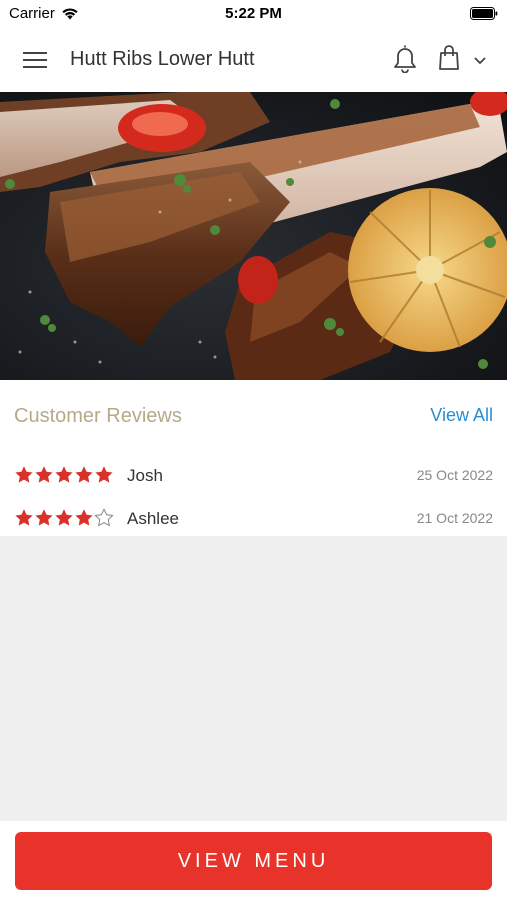 This screenshot has height=900, width=507. I want to click on chevron-down-icon, so click(480, 60).